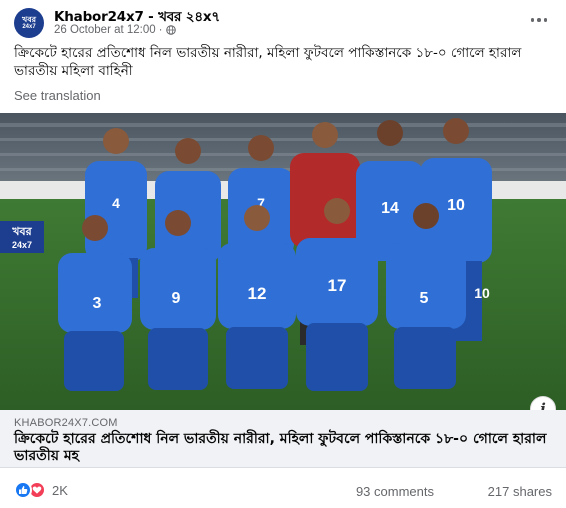 This screenshot has height=508, width=566. I want to click on jersey-number: 12, so click(257, 293).